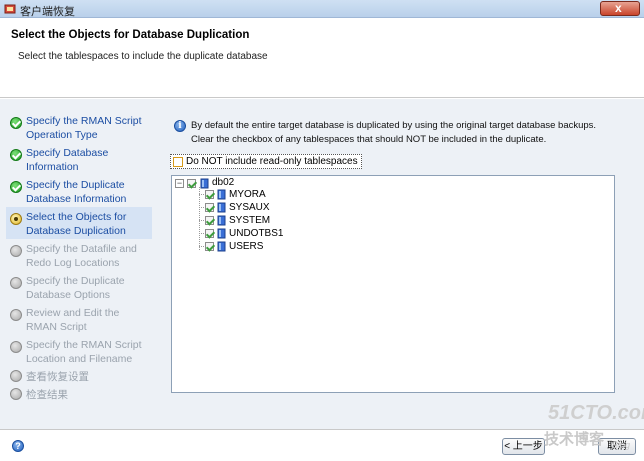 Image resolution: width=644 pixels, height=461 pixels. Describe the element at coordinates (47, 12) in the screenshot. I see `window-title: 客户端恢复` at that location.